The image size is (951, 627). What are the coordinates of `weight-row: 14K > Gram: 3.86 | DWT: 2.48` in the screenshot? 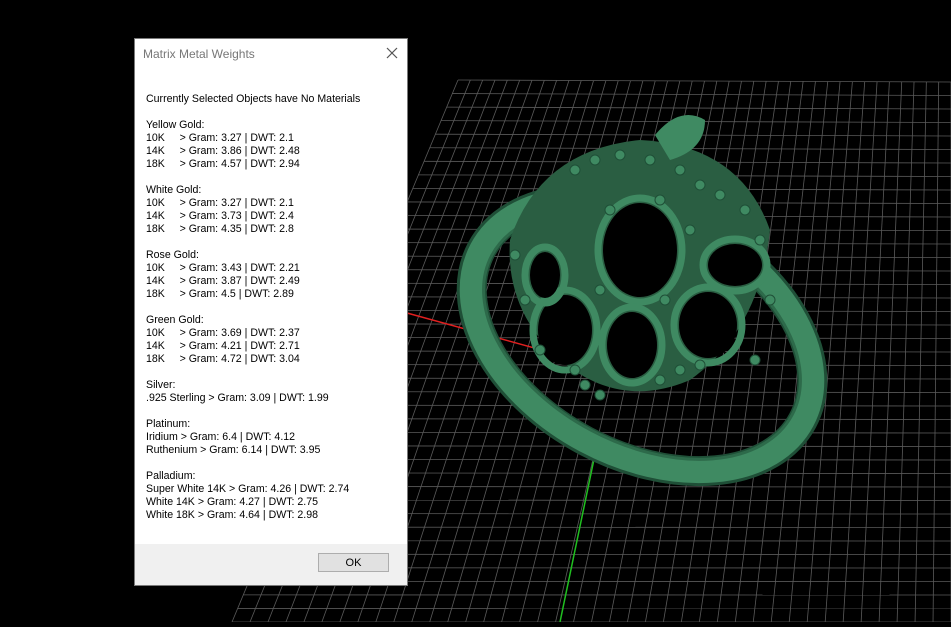 It's located at (273, 151).